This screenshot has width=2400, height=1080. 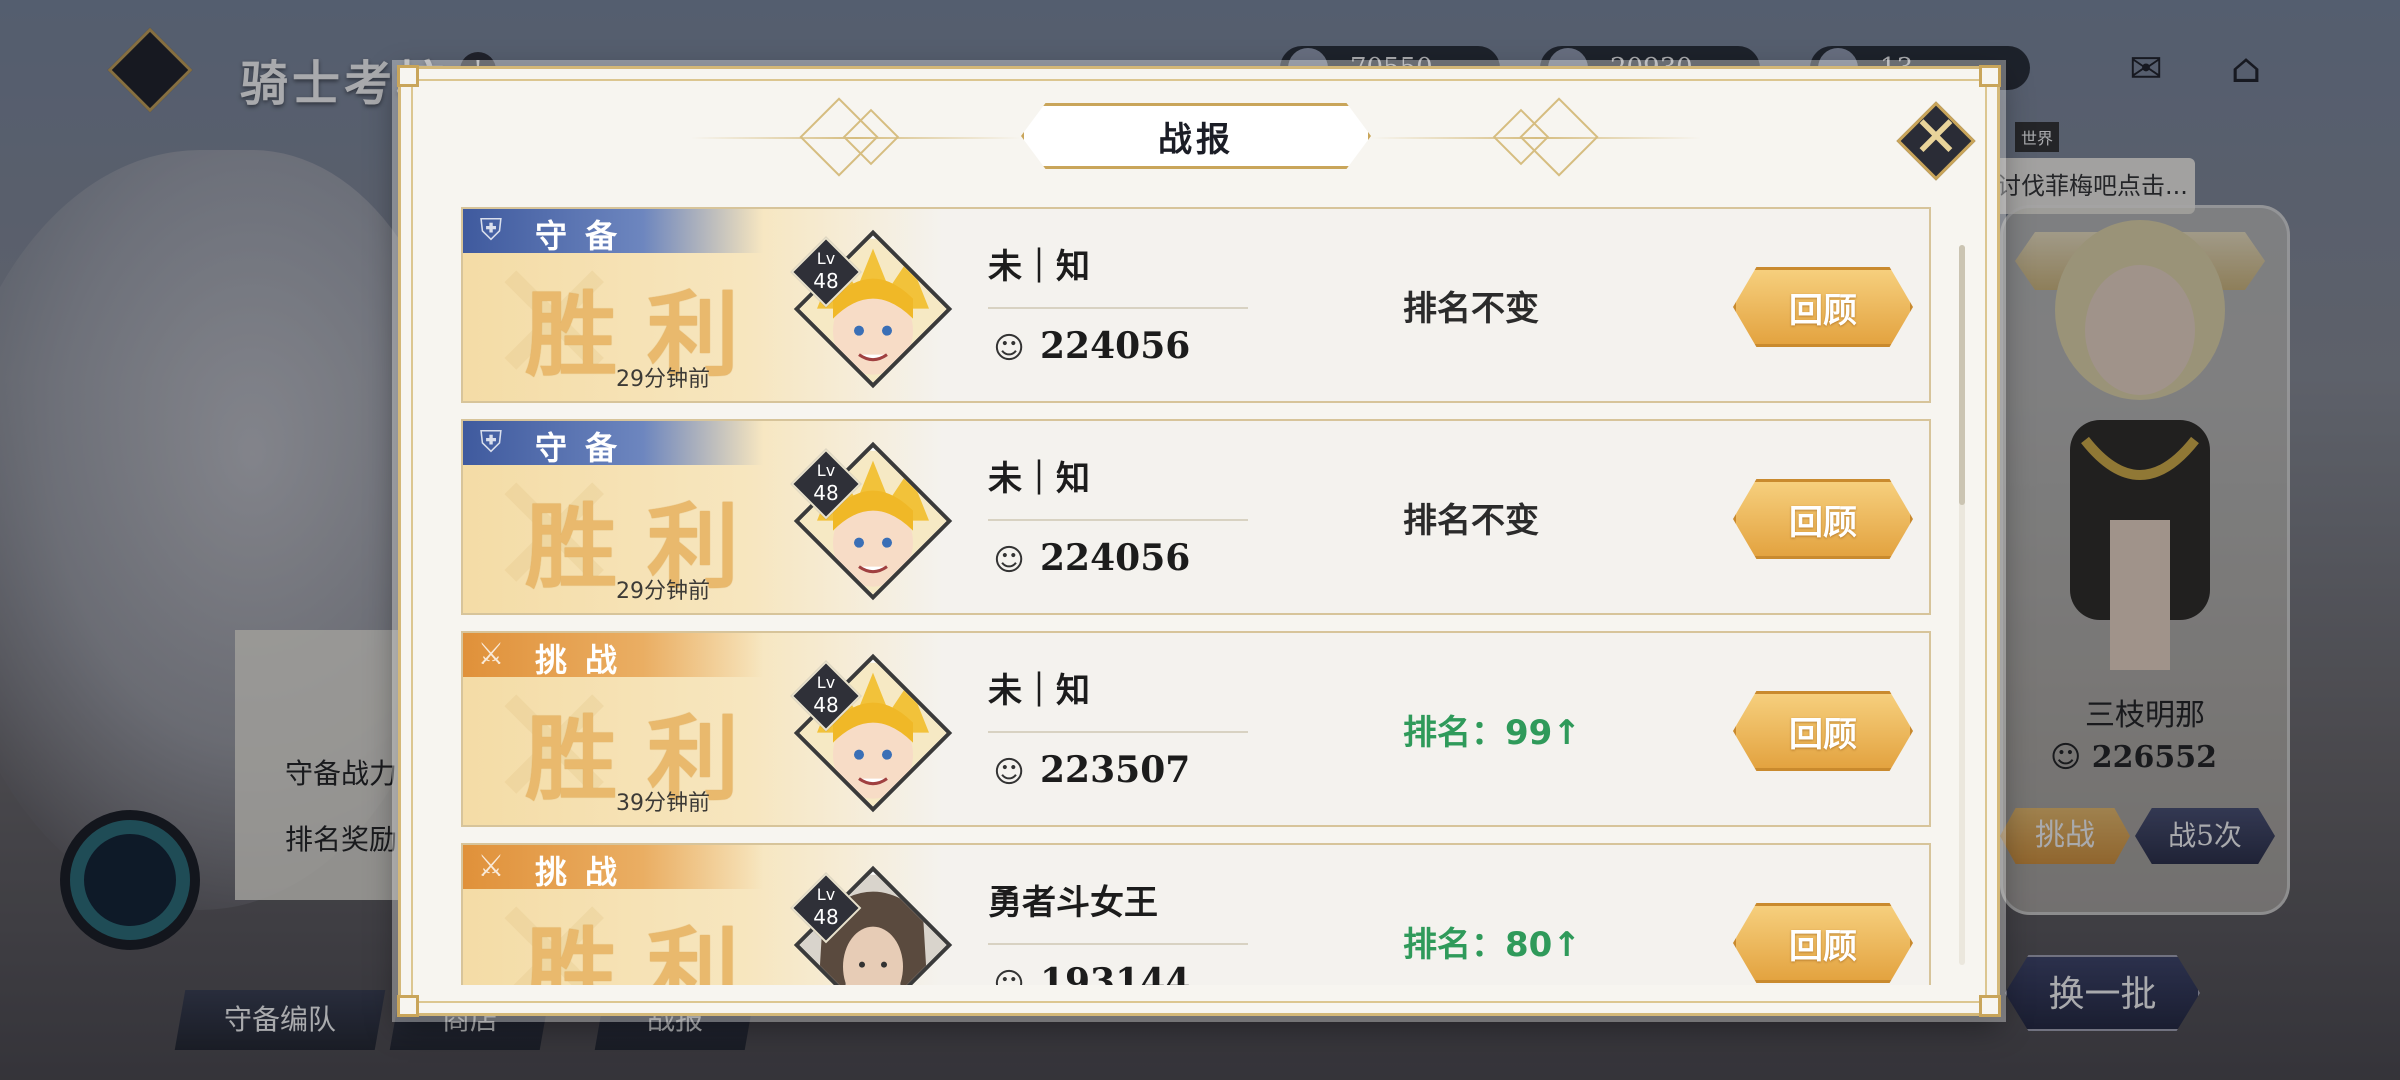 What do you see at coordinates (1492, 733) in the screenshot?
I see `rank-change: 排名：99↑` at bounding box center [1492, 733].